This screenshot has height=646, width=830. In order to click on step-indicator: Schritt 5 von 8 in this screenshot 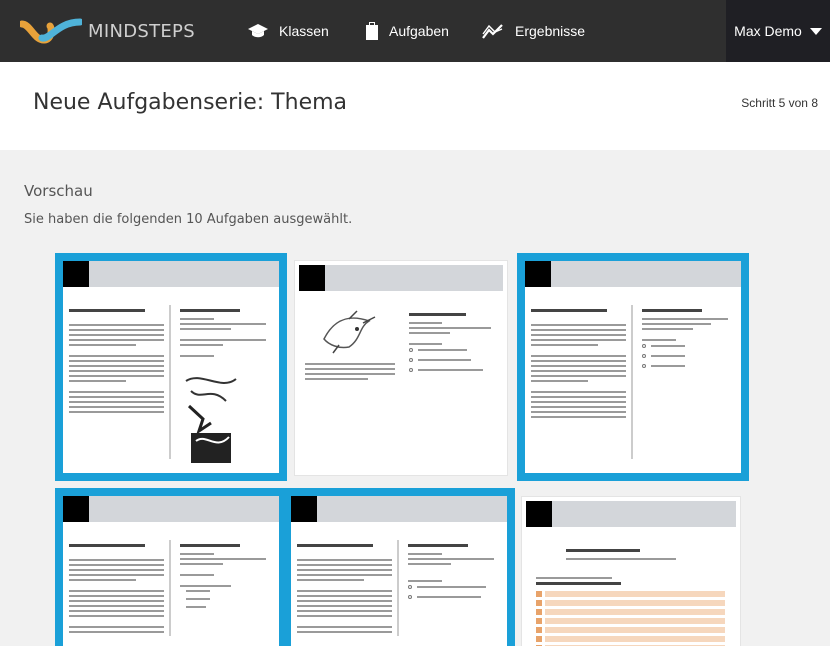, I will do `click(779, 103)`.